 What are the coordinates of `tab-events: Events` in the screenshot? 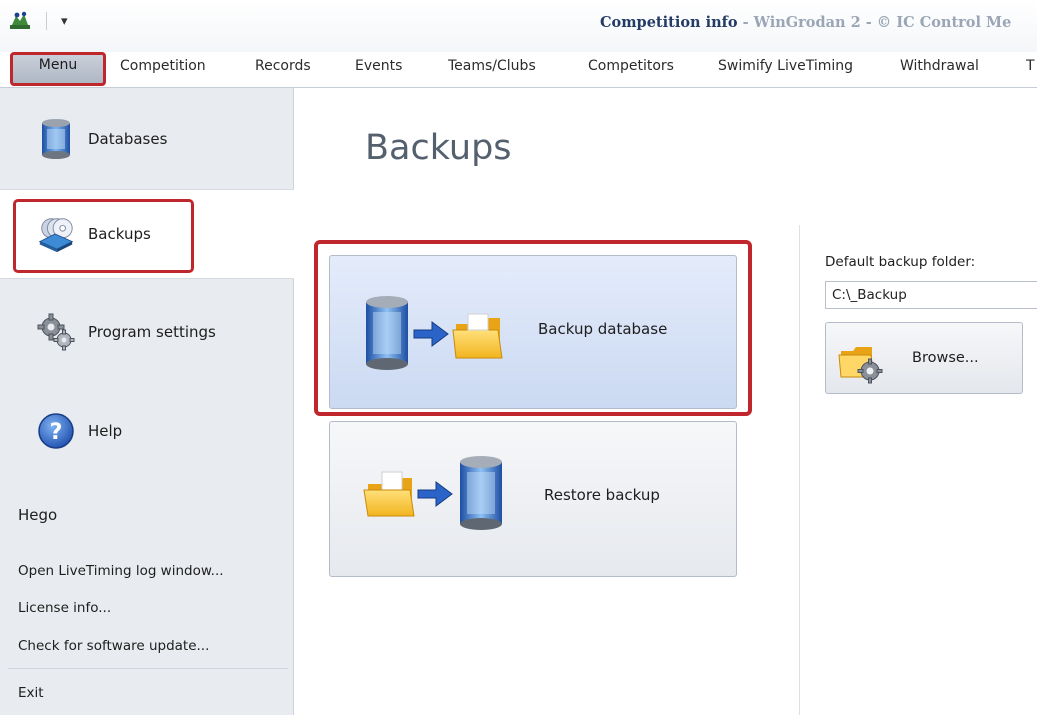 It's located at (378, 66).